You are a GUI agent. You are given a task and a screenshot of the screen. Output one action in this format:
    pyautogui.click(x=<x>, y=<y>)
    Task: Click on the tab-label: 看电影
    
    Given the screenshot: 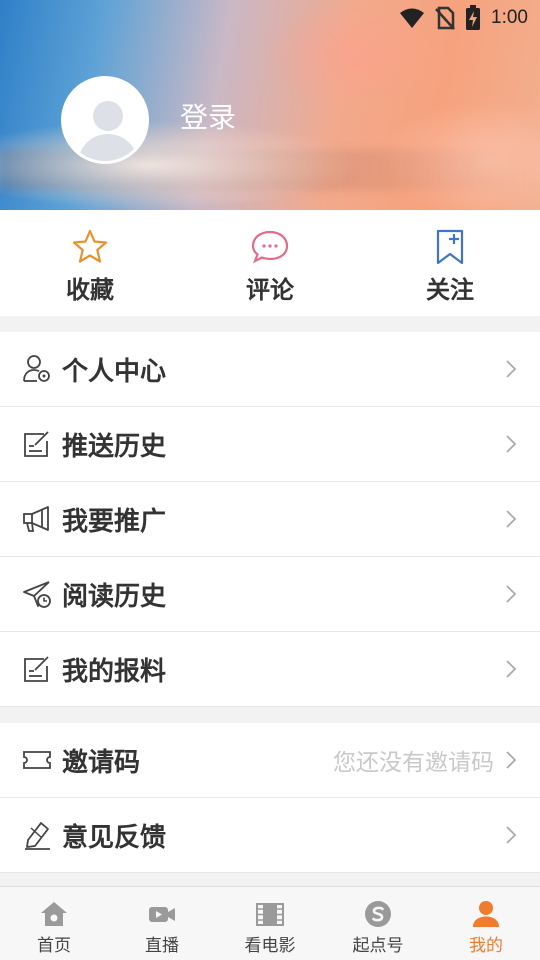 What is the action you would take?
    pyautogui.click(x=270, y=946)
    